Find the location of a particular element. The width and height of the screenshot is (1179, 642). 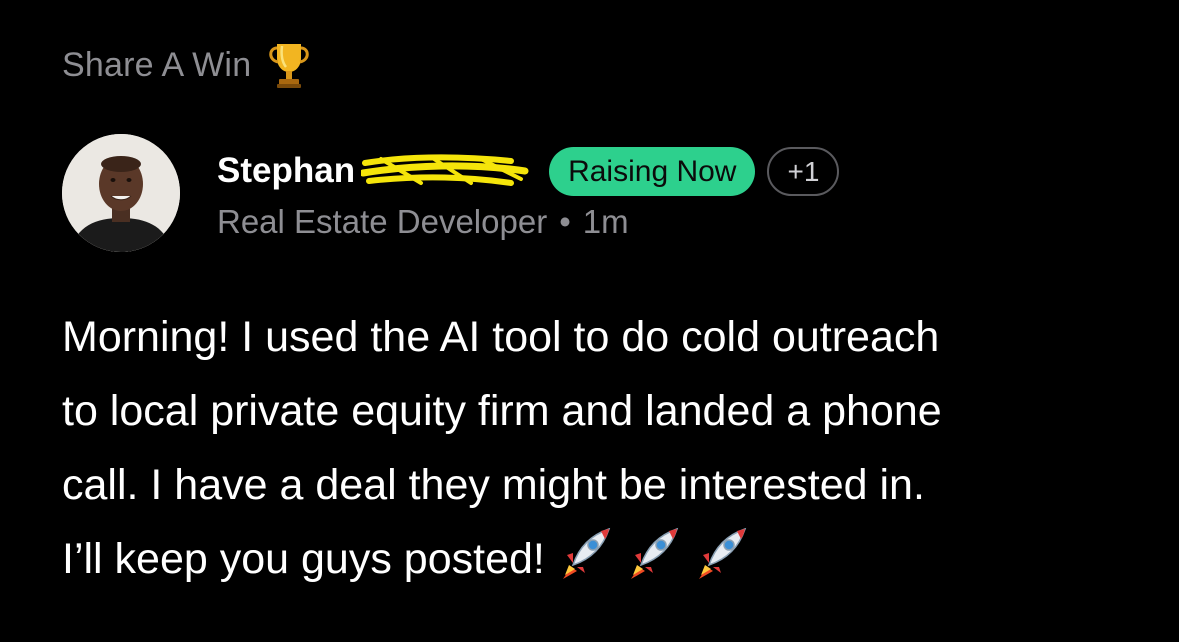

author-title: Real Estate Developer is located at coordinates (382, 221).